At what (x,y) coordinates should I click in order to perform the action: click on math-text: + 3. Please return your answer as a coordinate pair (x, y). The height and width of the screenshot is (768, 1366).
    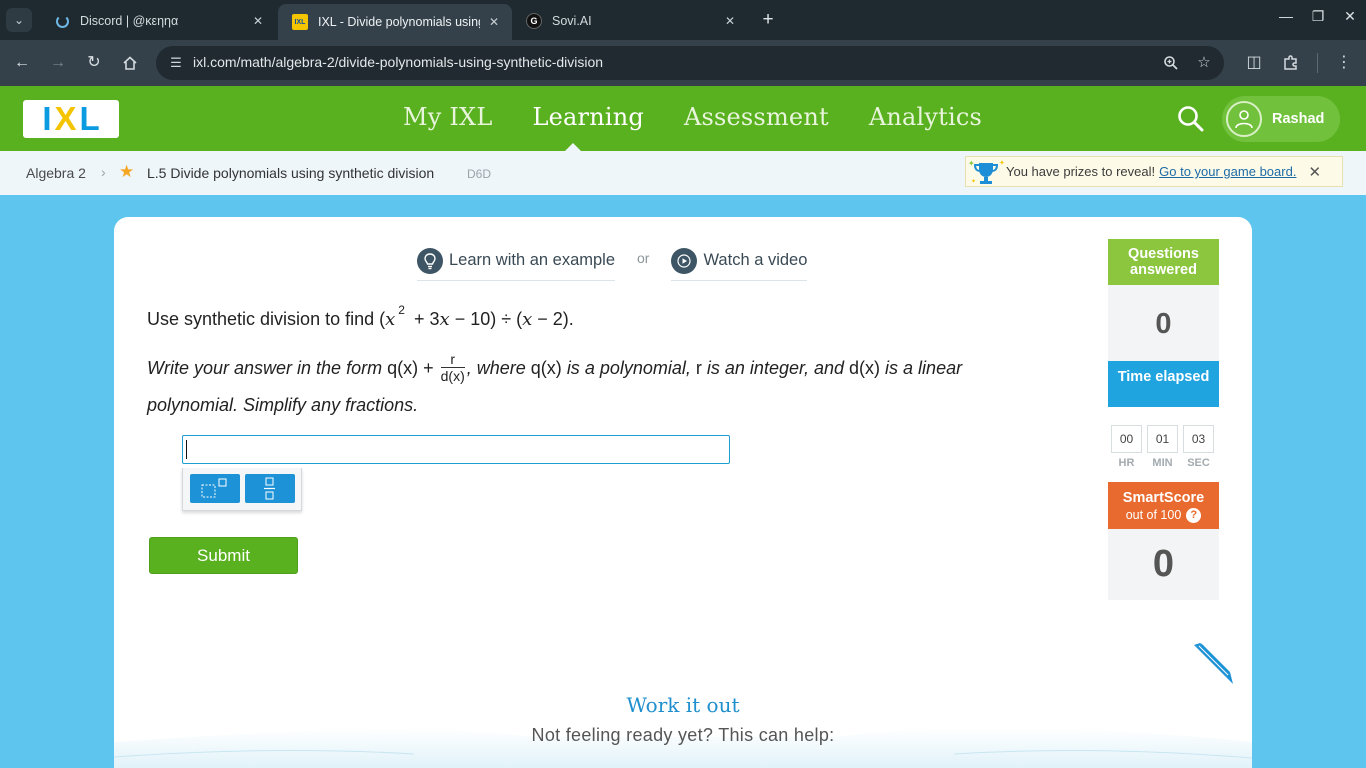
    Looking at the image, I should click on (426, 319).